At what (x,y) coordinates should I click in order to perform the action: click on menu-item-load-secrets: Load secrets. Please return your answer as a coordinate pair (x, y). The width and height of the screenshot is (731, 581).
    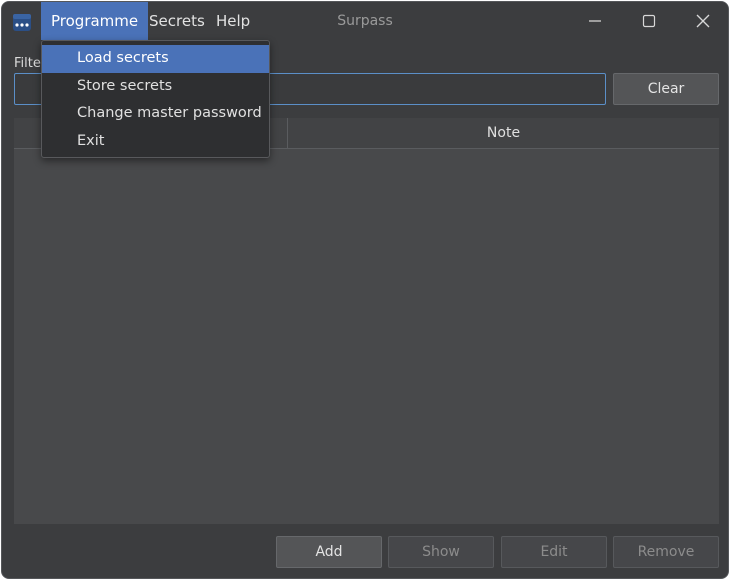
    Looking at the image, I should click on (155, 59).